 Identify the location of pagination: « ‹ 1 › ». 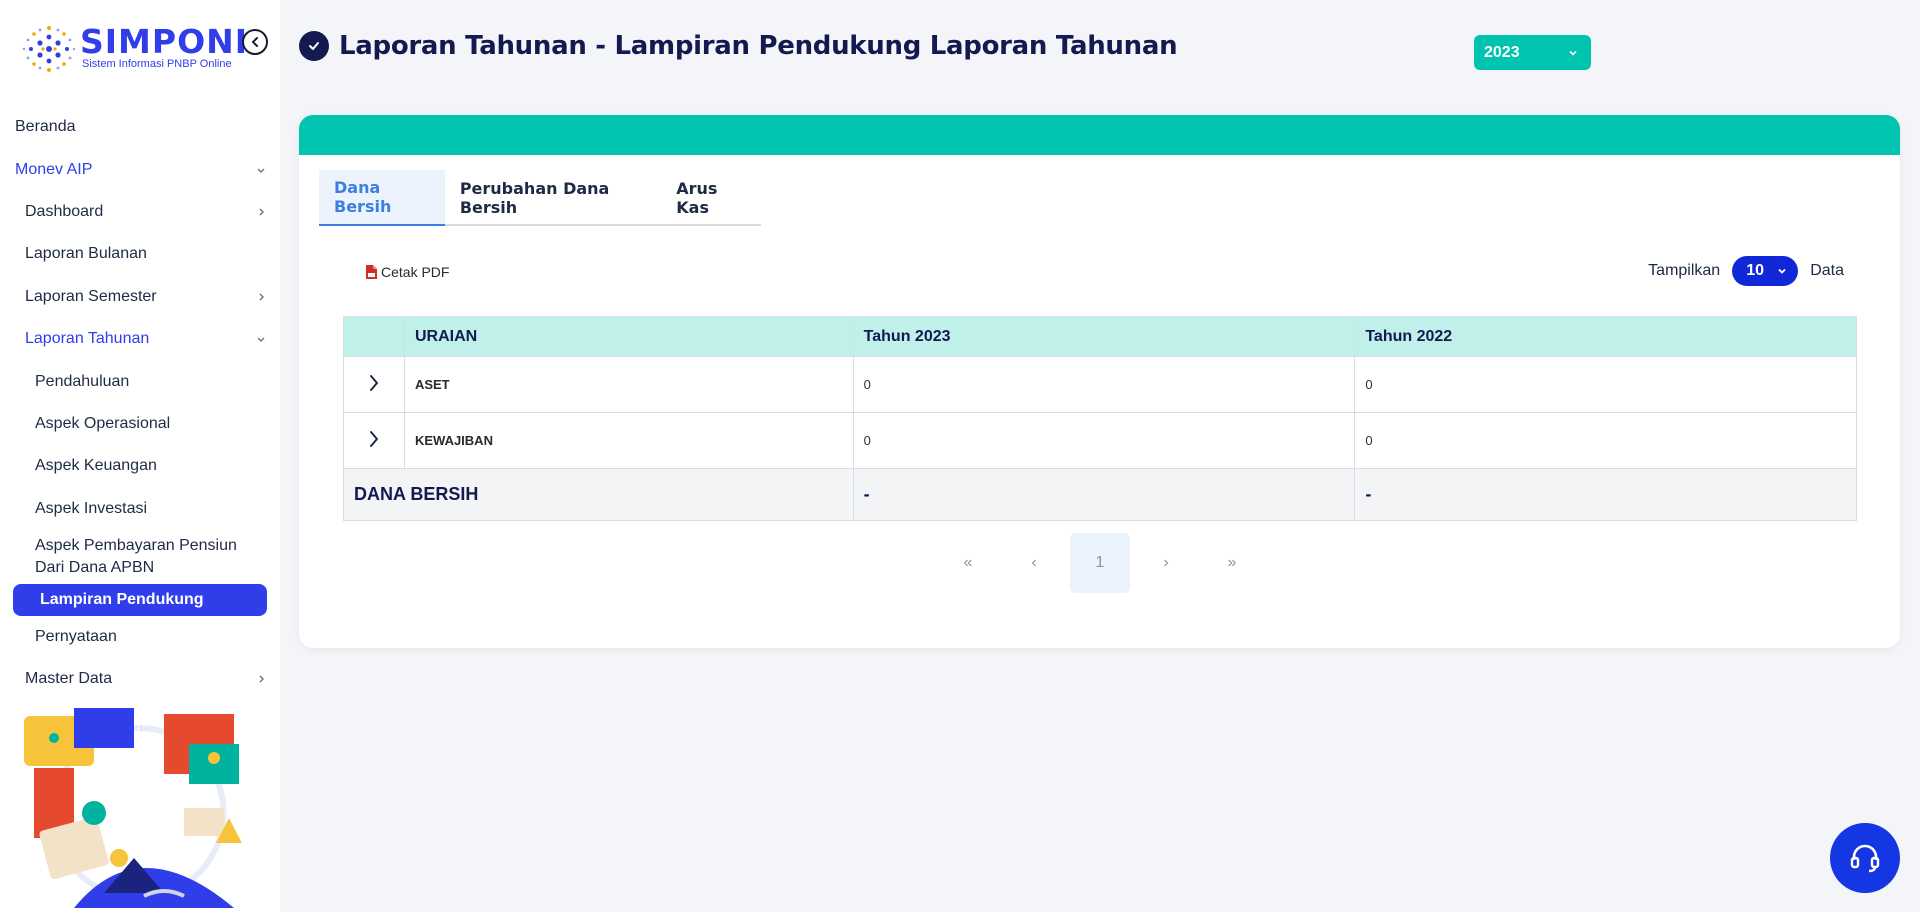
(1100, 563).